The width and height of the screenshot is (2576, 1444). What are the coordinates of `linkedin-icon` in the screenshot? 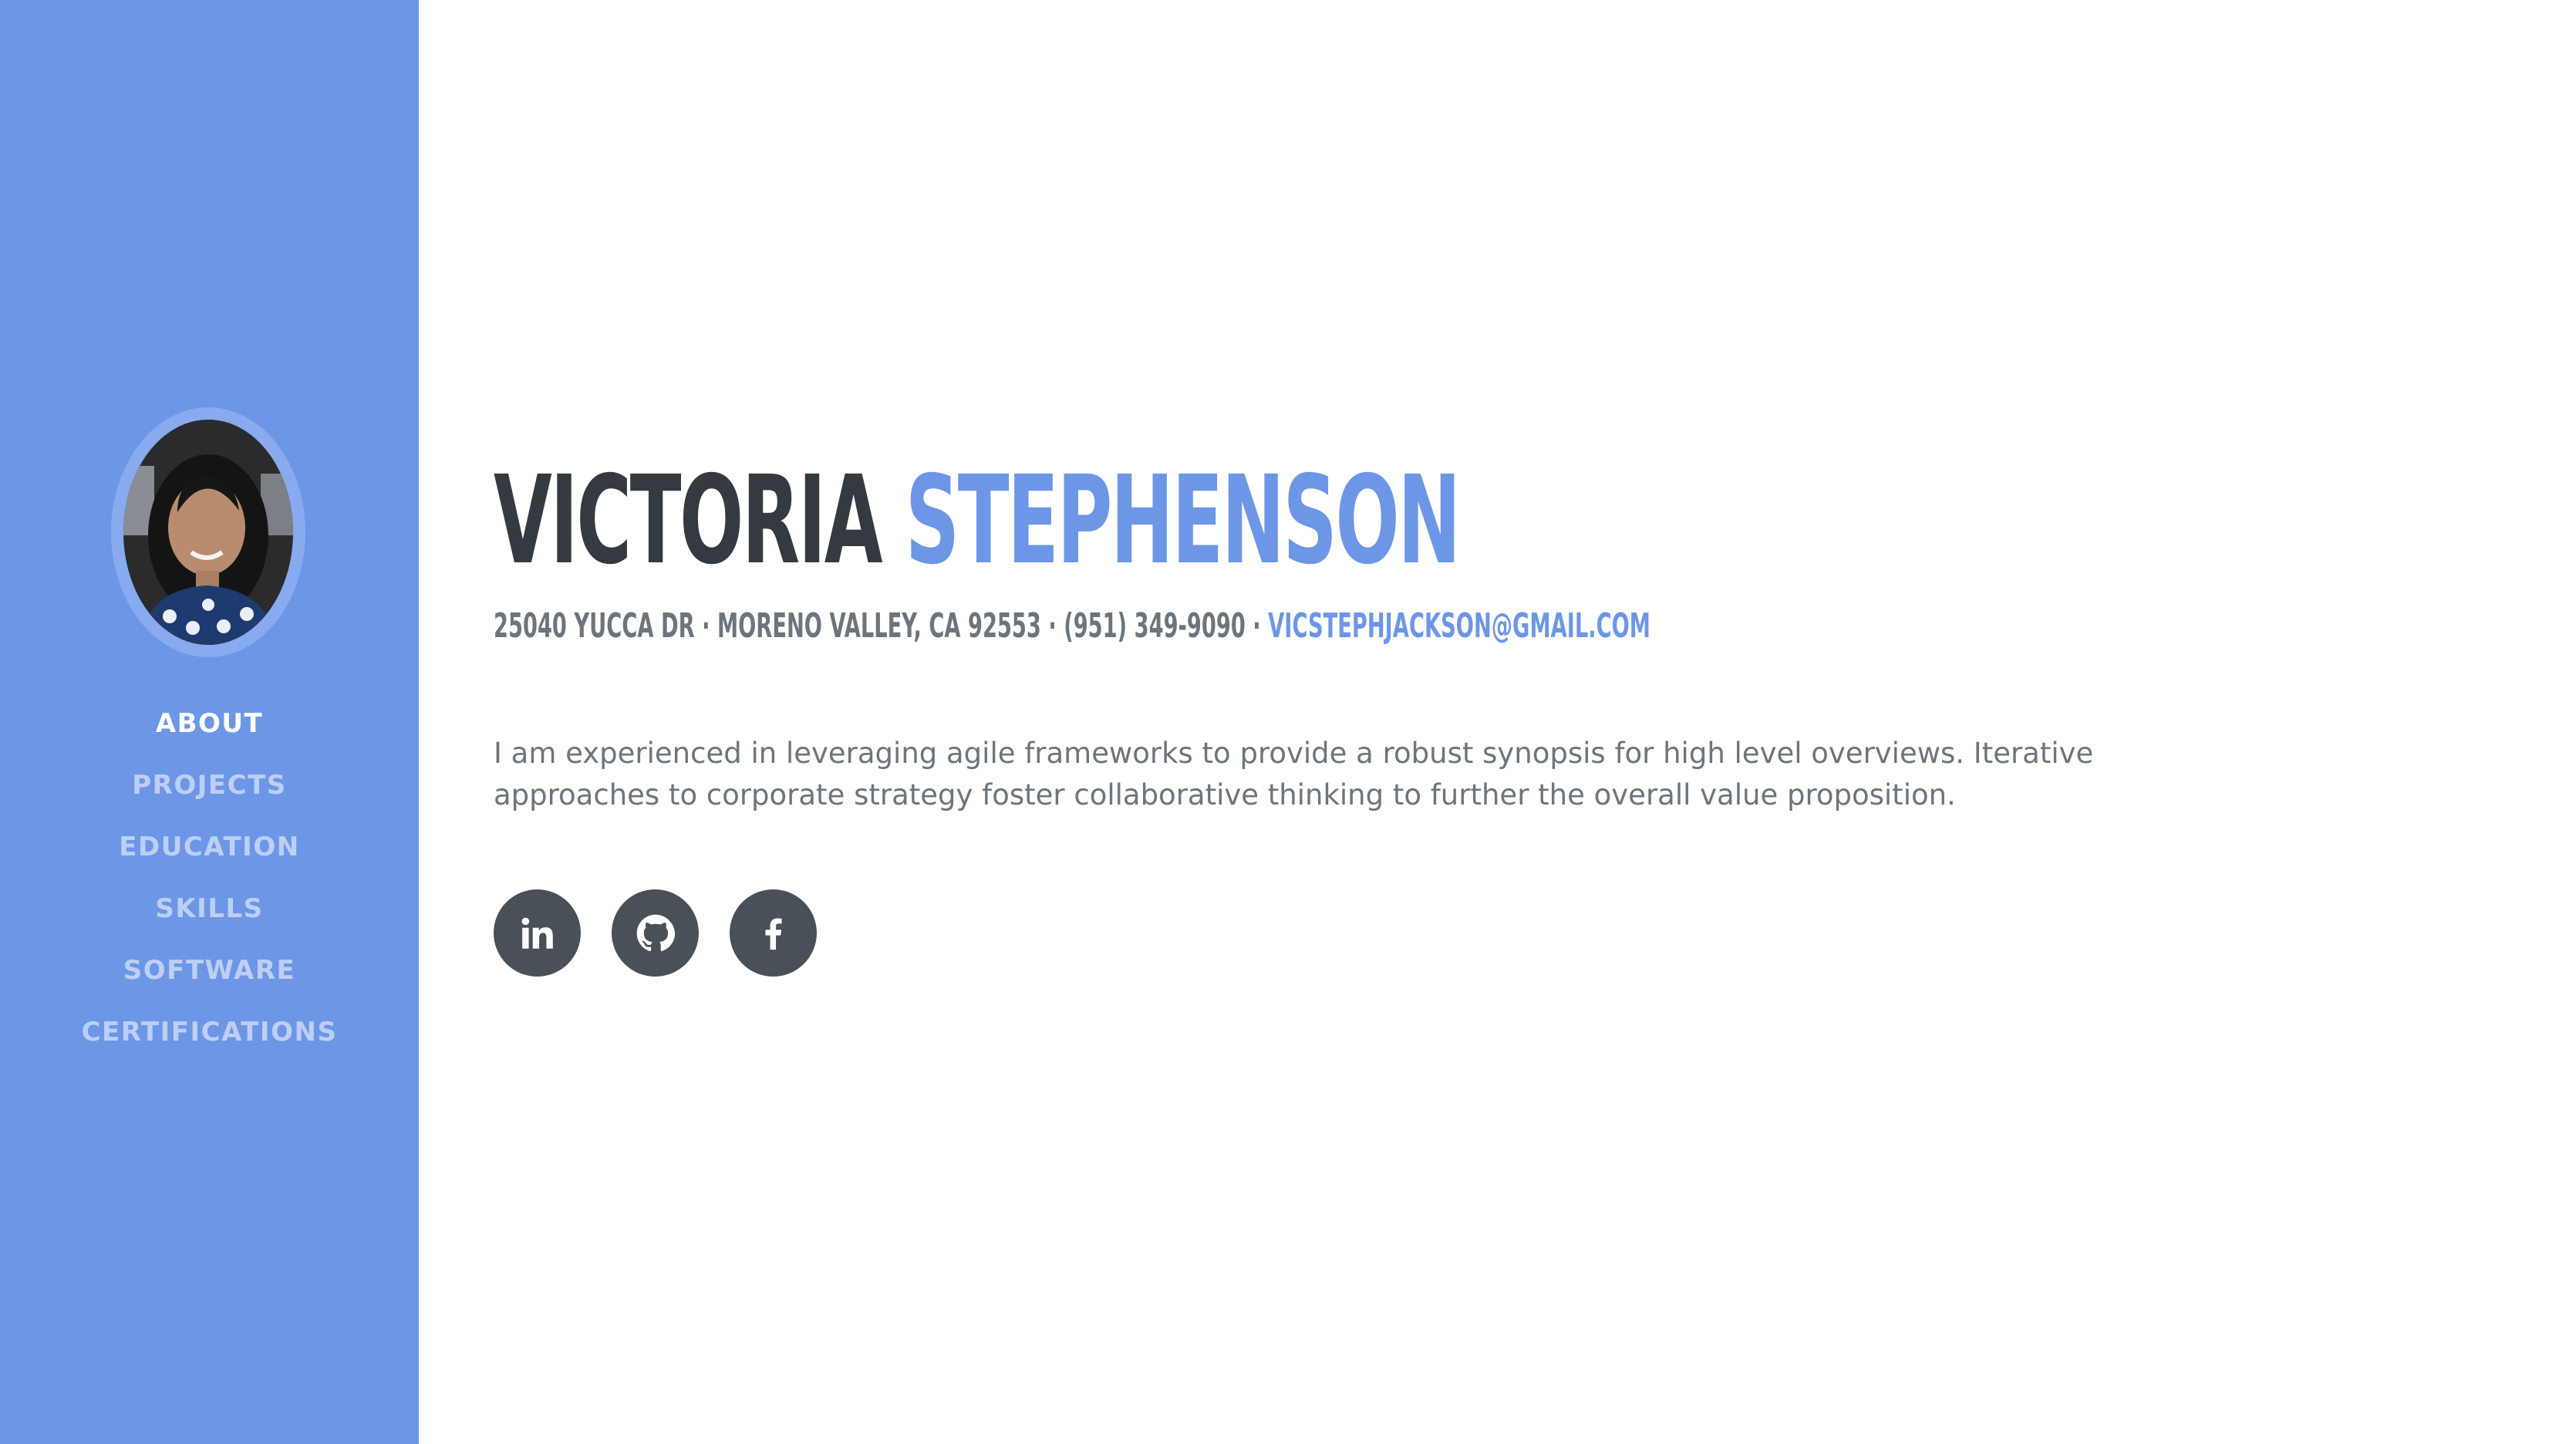 It's located at (537, 933).